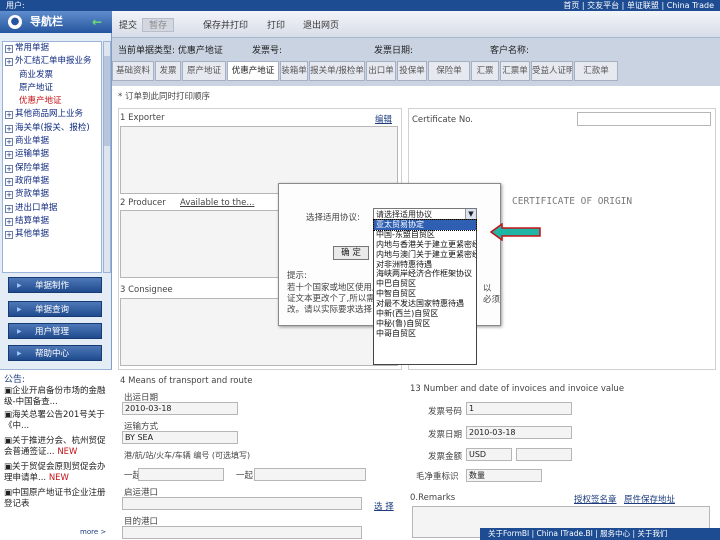  Describe the element at coordinates (242, 503) in the screenshot. I see `from-port-input` at that location.